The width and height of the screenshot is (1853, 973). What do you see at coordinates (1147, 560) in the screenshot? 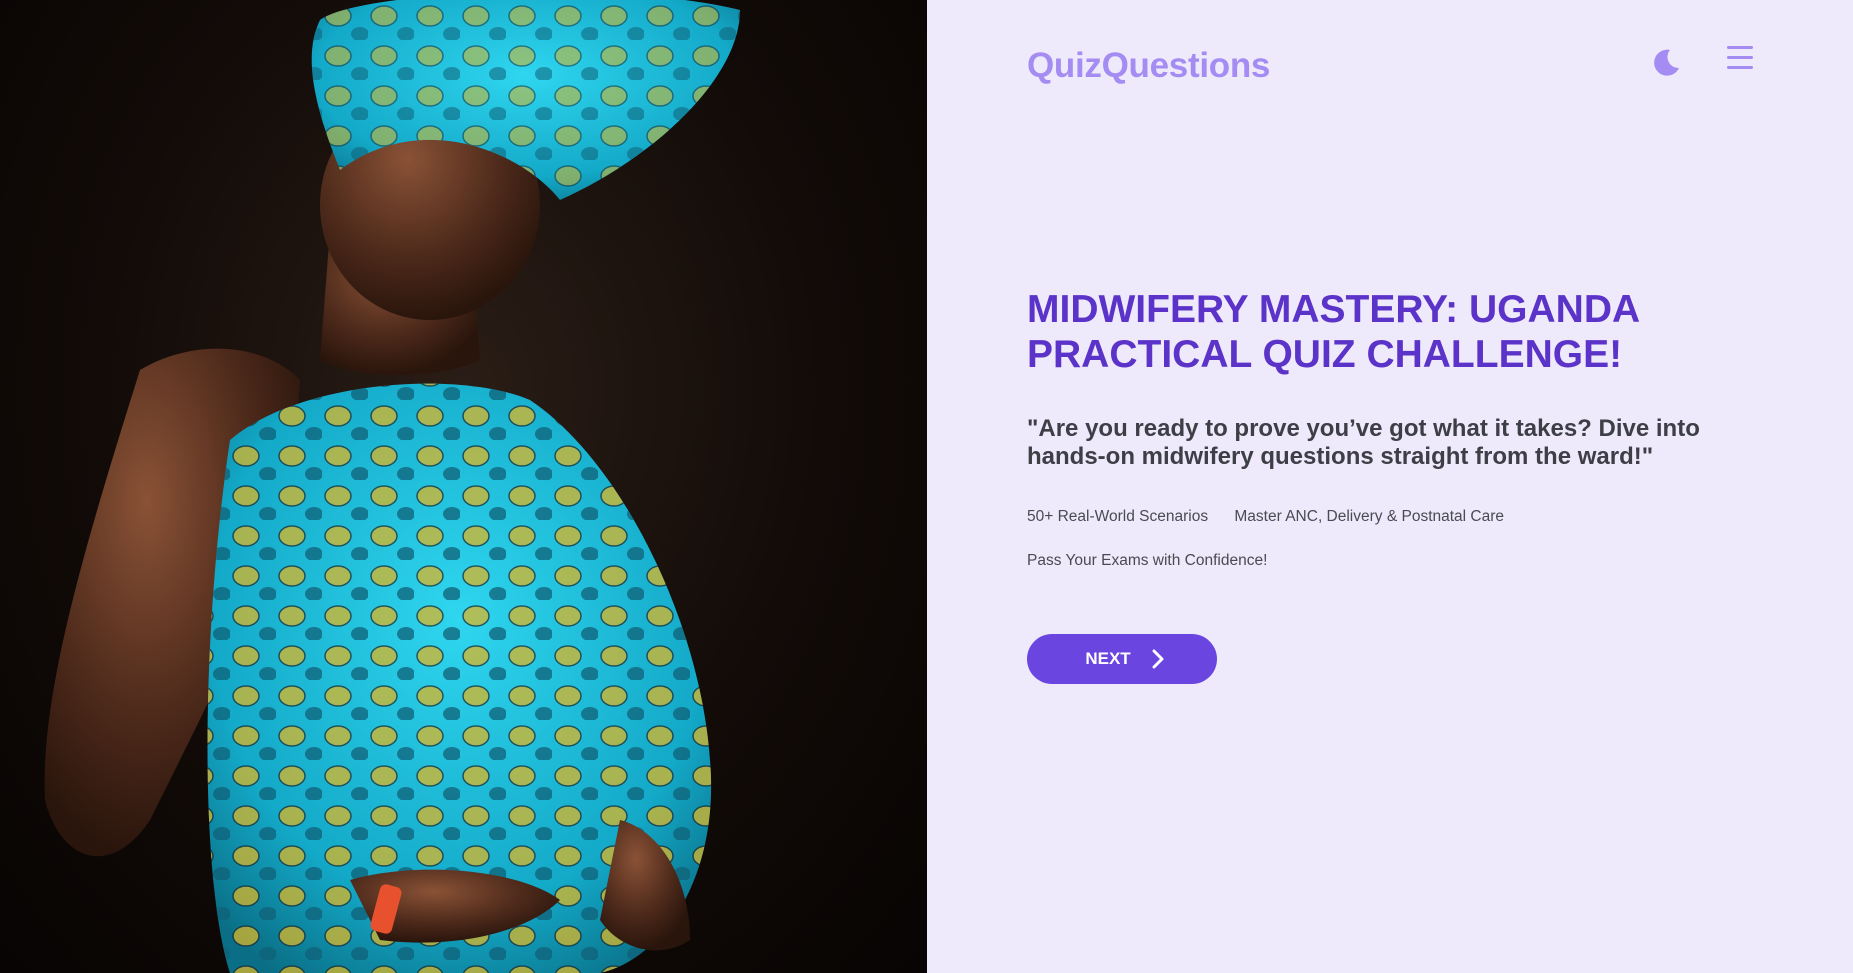
I see `feature-item: Pass Your Exams with Confidence!` at bounding box center [1147, 560].